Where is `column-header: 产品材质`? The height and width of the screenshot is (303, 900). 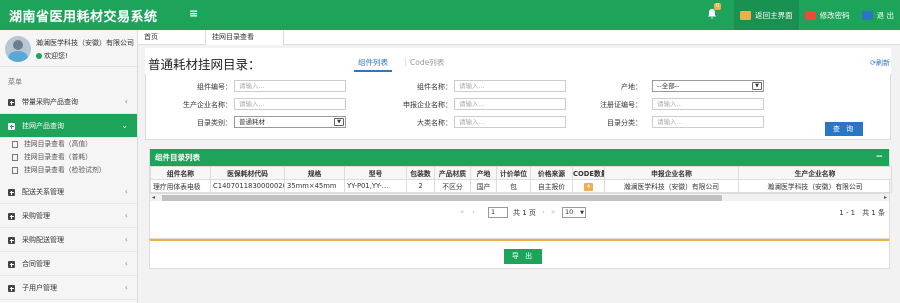 column-header: 产品材质 is located at coordinates (452, 173).